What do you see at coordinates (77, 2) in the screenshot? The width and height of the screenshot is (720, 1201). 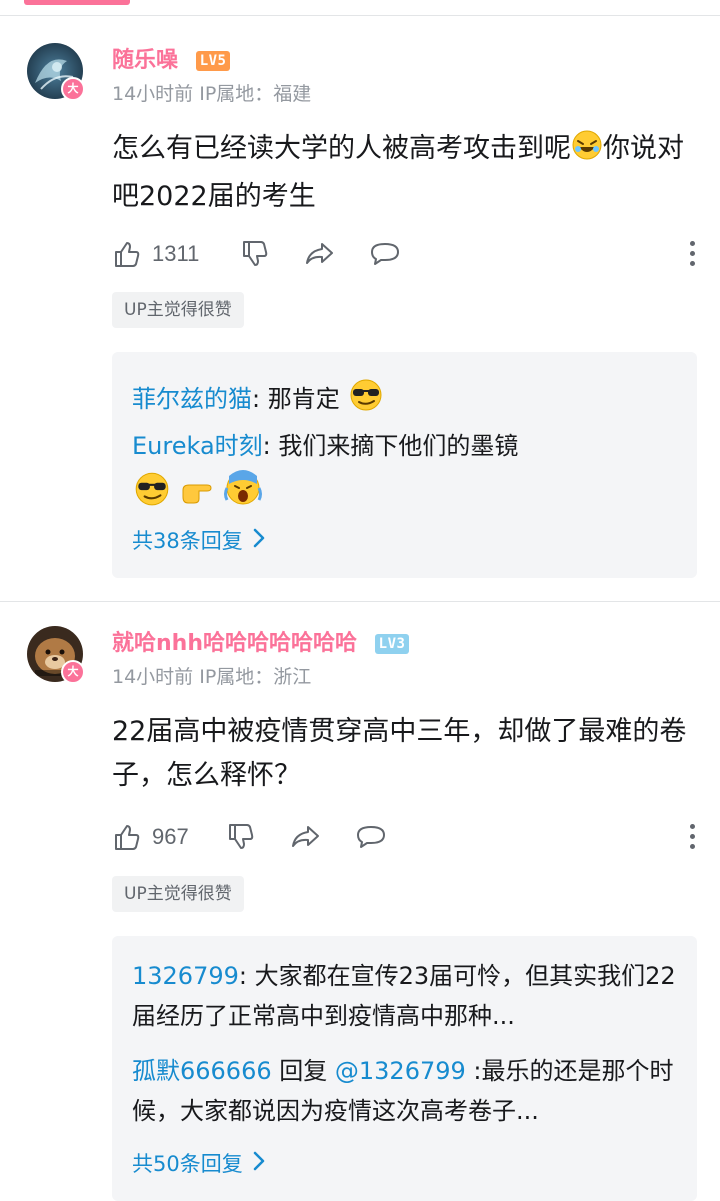 I see `active-tab-indicator` at bounding box center [77, 2].